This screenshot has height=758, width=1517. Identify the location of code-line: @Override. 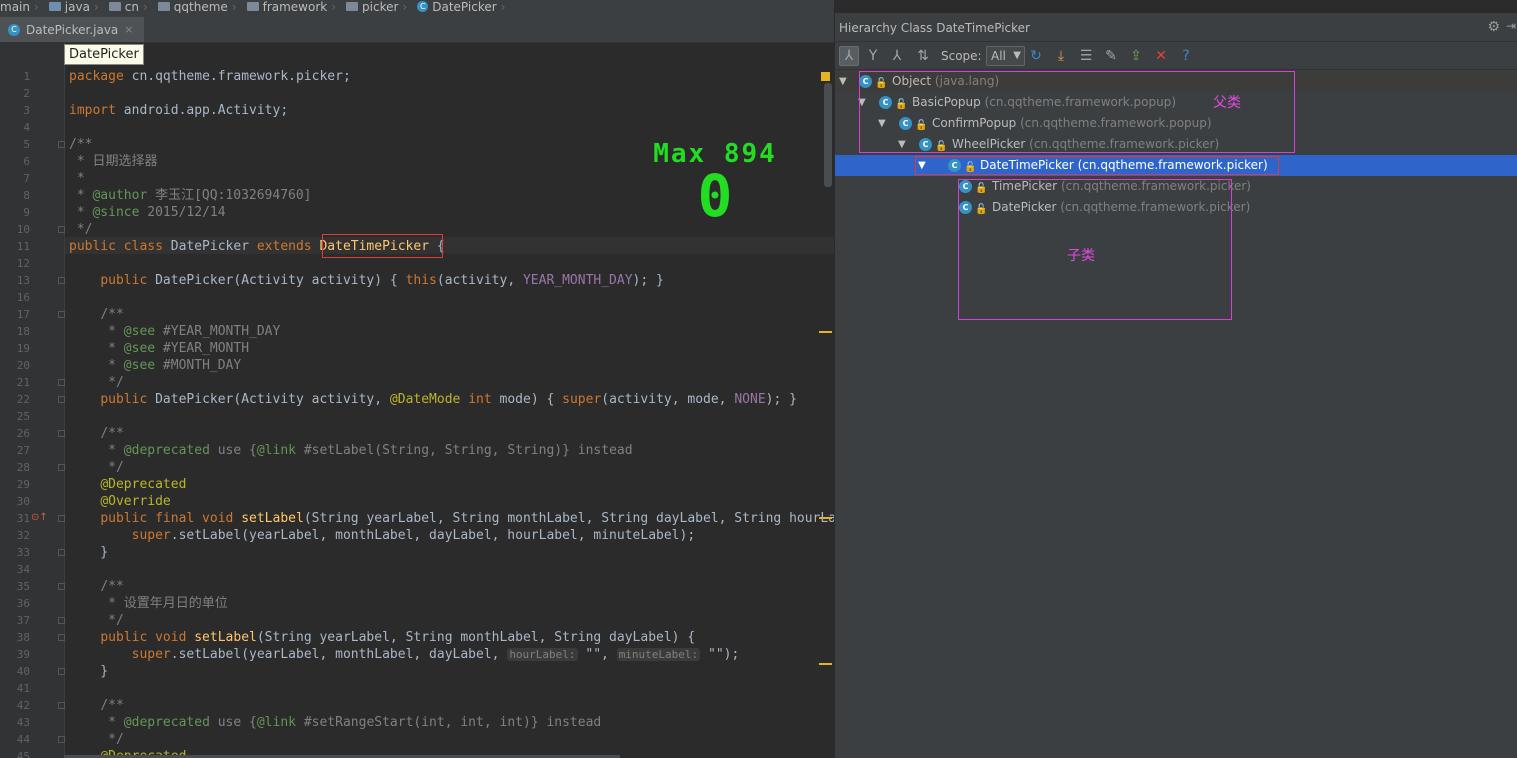
(119, 501).